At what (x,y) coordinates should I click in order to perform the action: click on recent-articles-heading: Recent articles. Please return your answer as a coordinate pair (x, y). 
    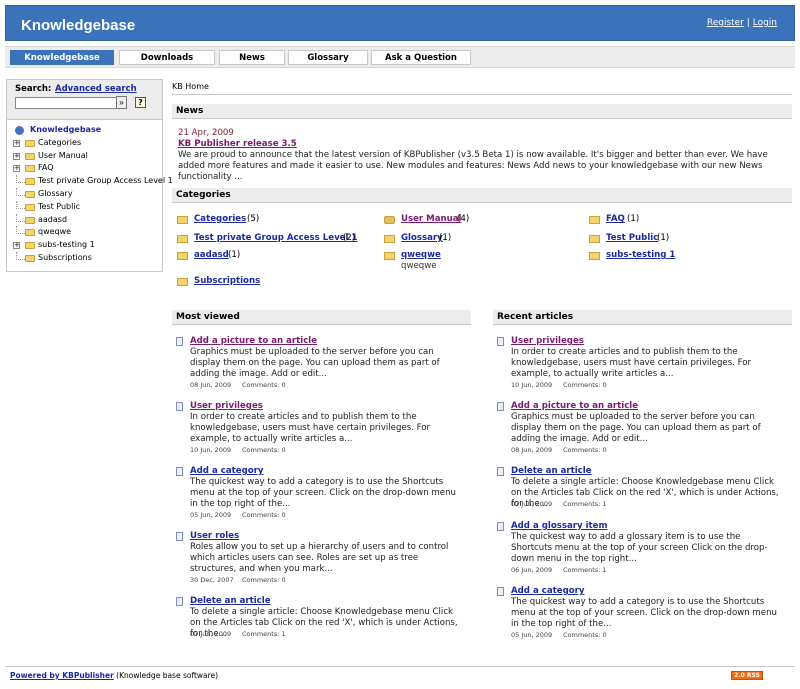
    Looking at the image, I should click on (642, 317).